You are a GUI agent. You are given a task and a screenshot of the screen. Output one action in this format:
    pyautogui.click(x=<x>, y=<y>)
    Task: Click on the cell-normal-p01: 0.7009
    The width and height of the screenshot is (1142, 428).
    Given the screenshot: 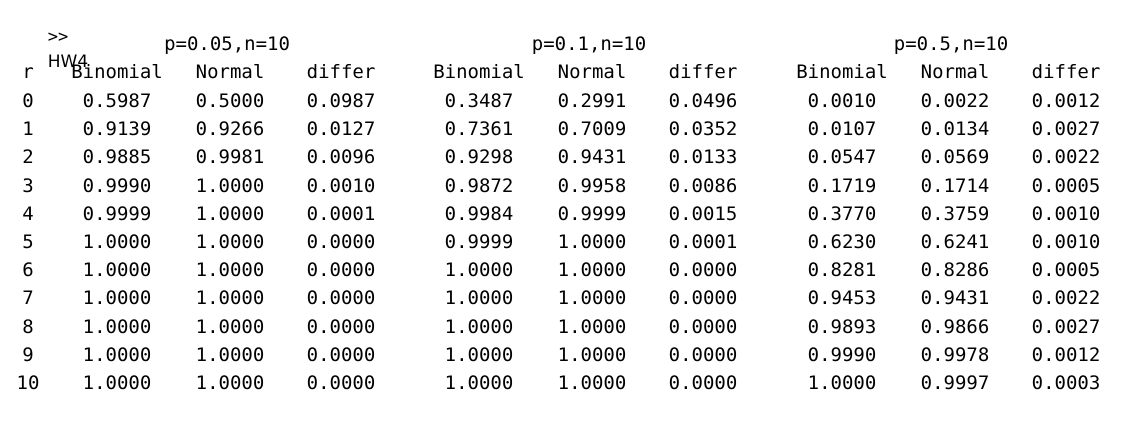 What is the action you would take?
    pyautogui.click(x=592, y=129)
    